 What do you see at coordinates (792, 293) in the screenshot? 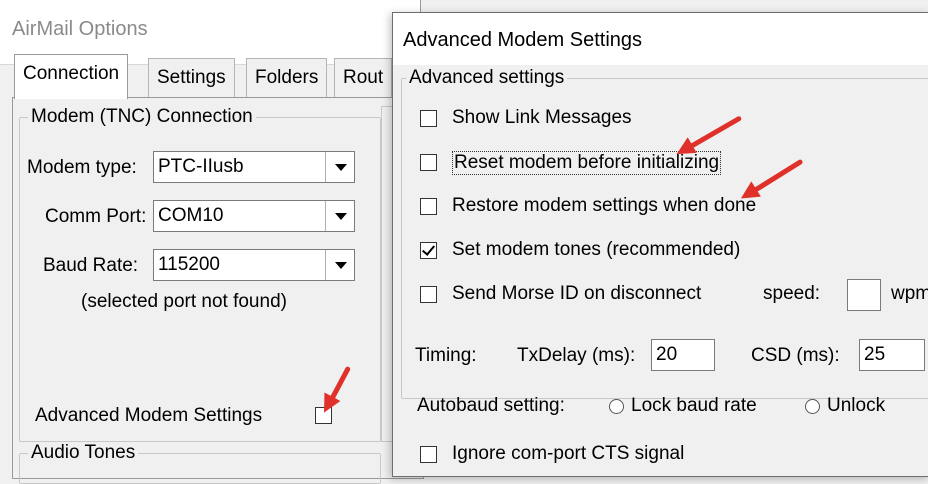
I see `speed-label: speed:` at bounding box center [792, 293].